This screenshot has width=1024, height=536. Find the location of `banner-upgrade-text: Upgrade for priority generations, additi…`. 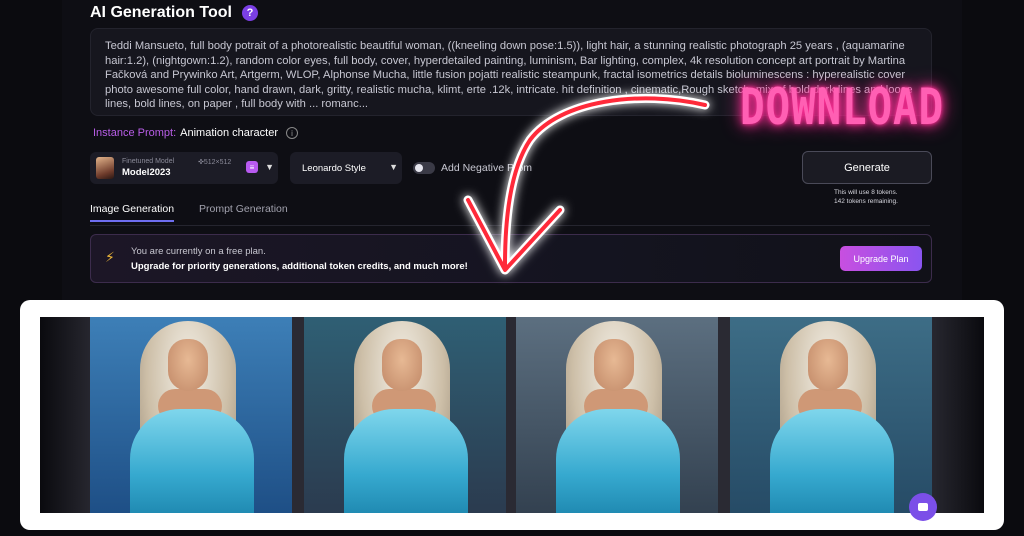

banner-upgrade-text: Upgrade for priority generations, additi… is located at coordinates (299, 266).